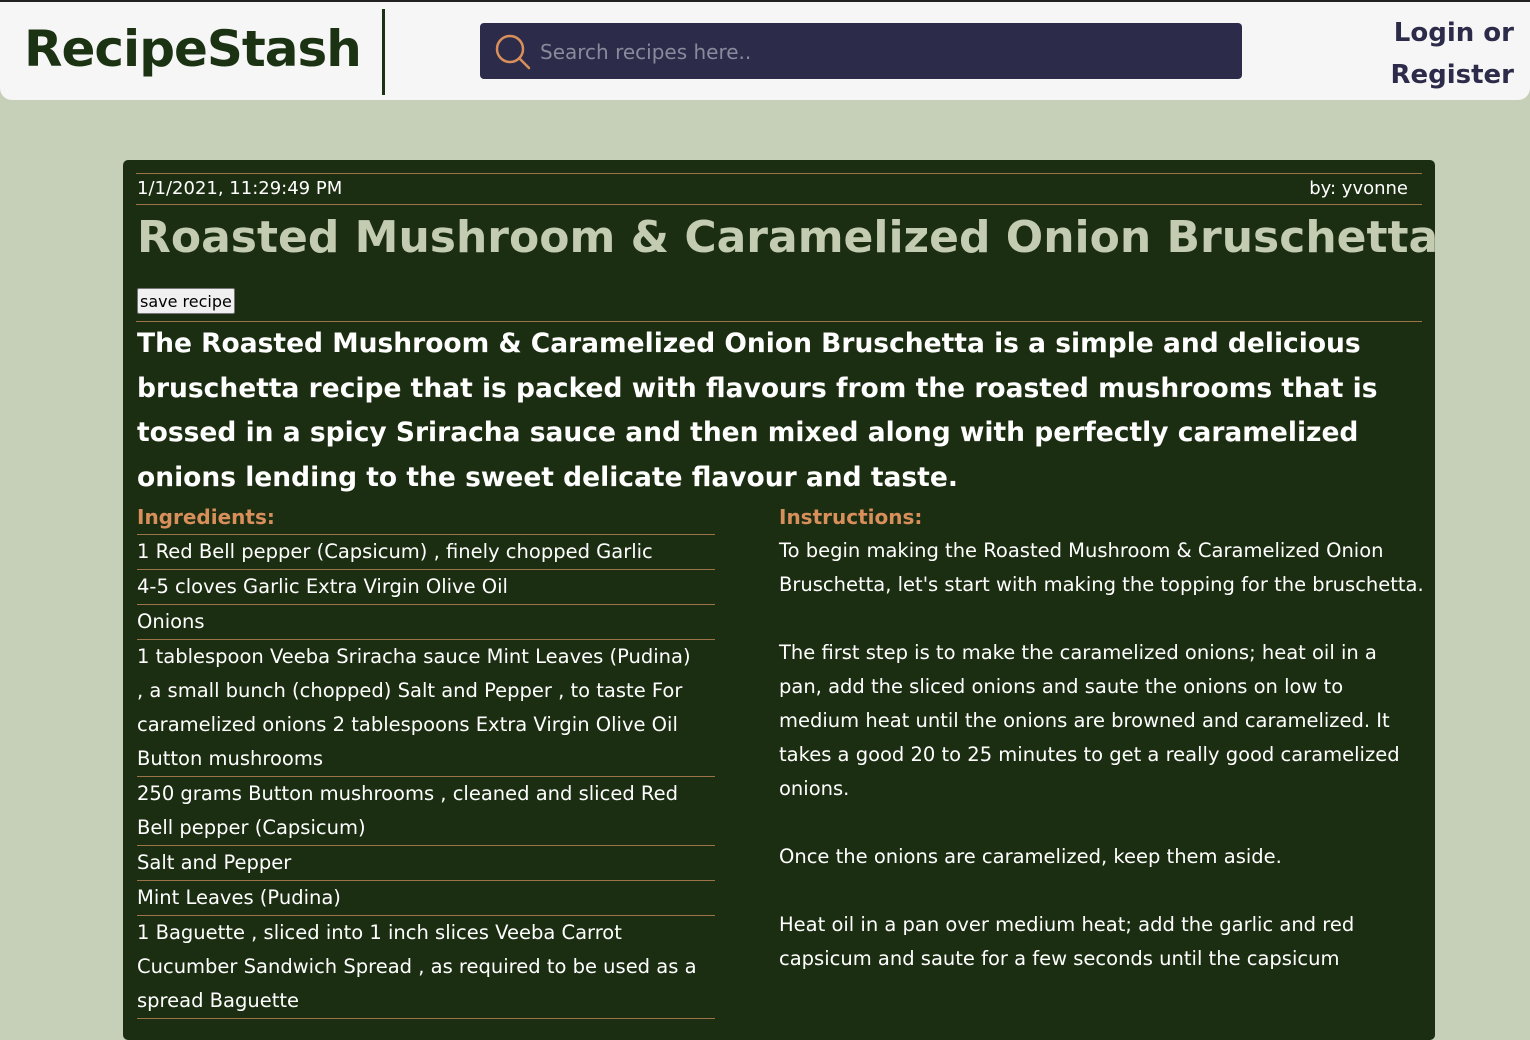 This screenshot has height=1040, width=1530. Describe the element at coordinates (240, 188) in the screenshot. I see `recipe-date: 1/1/2021, 11:29:49 PM` at that location.